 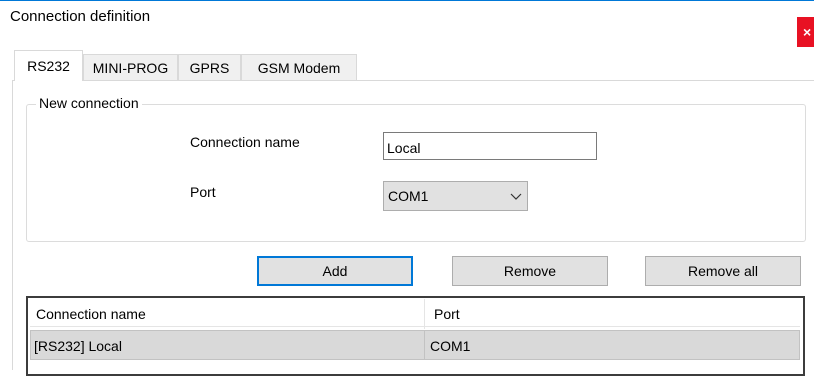 I want to click on row-column-divider, so click(x=424, y=345).